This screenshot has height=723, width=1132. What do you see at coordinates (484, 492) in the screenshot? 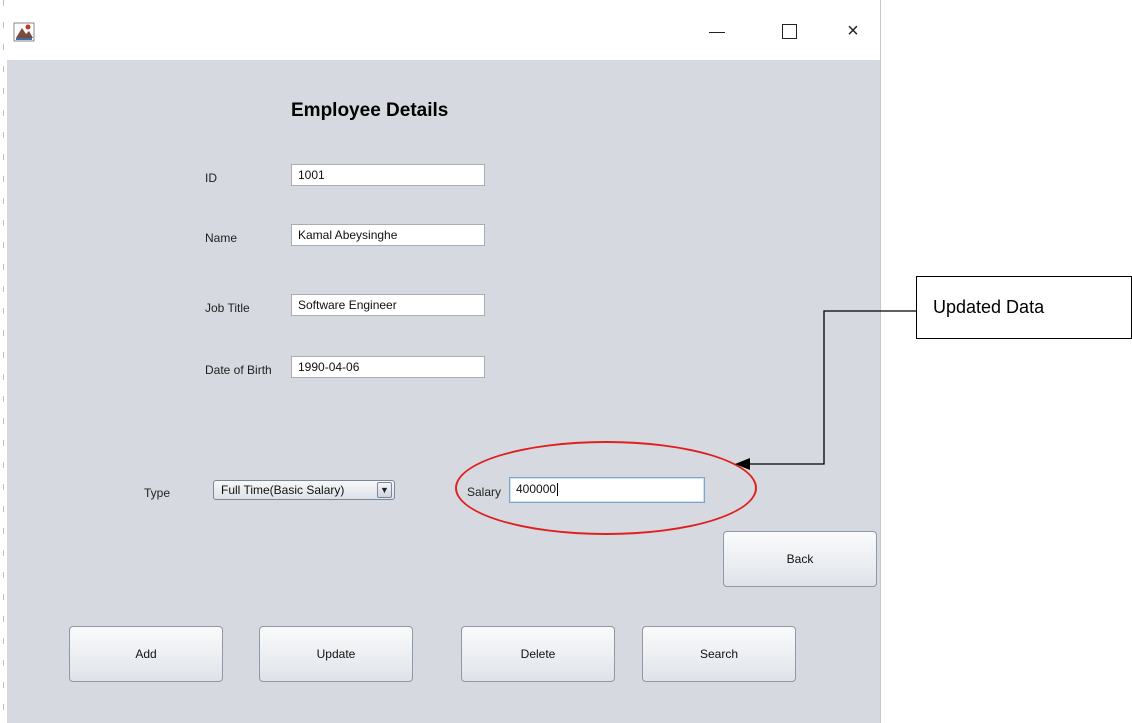
I see `salary-label: Salary` at bounding box center [484, 492].